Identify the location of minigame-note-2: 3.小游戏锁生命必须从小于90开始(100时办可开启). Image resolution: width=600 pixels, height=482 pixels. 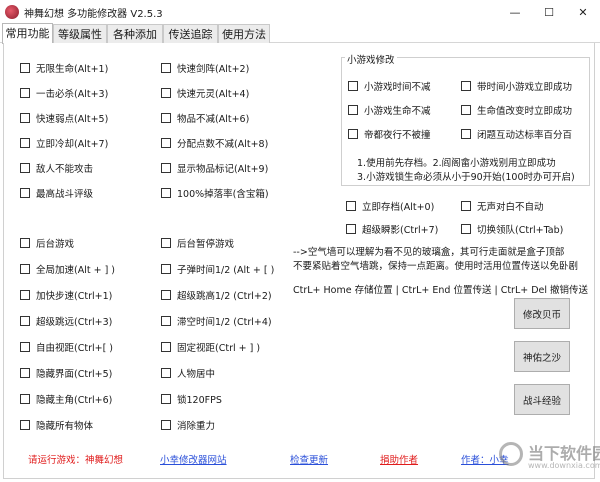
(466, 177).